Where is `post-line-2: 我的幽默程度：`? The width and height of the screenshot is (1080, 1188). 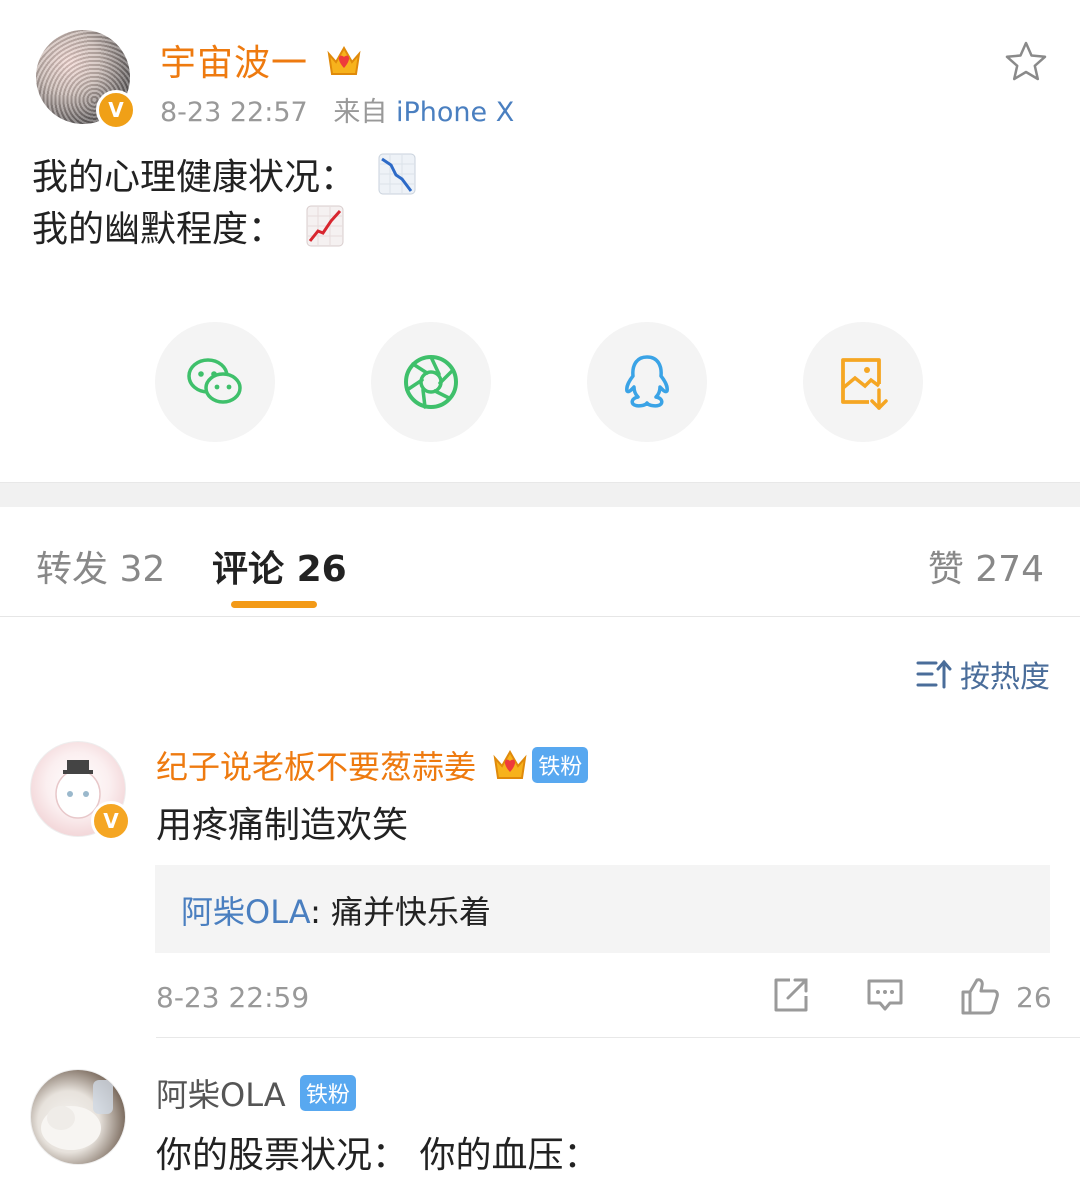 post-line-2: 我的幽默程度： is located at coordinates (224, 230).